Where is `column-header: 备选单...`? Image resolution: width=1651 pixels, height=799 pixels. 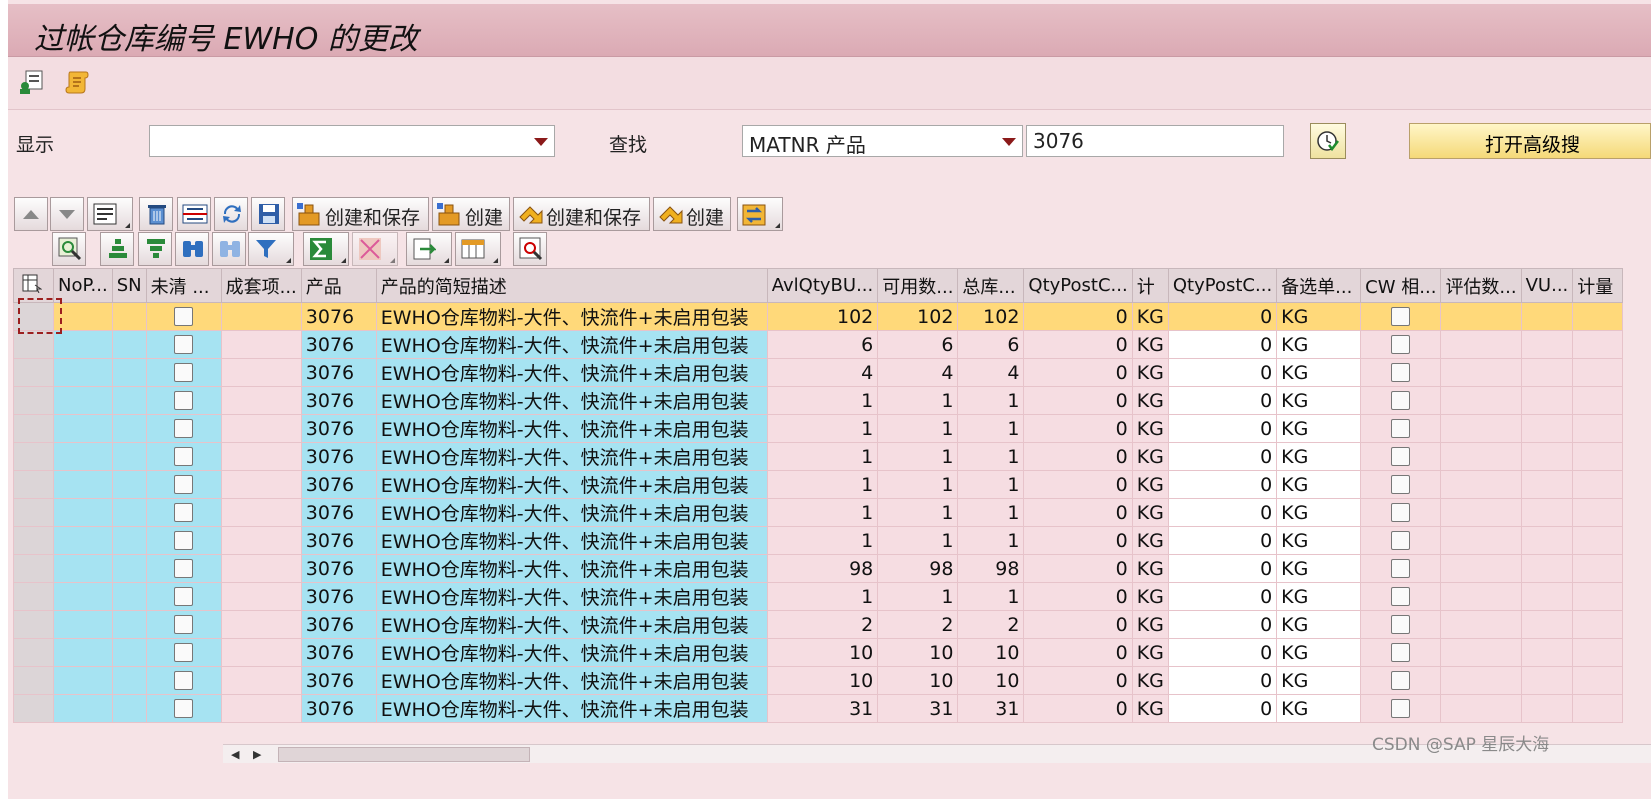 column-header: 备选单... is located at coordinates (1319, 285).